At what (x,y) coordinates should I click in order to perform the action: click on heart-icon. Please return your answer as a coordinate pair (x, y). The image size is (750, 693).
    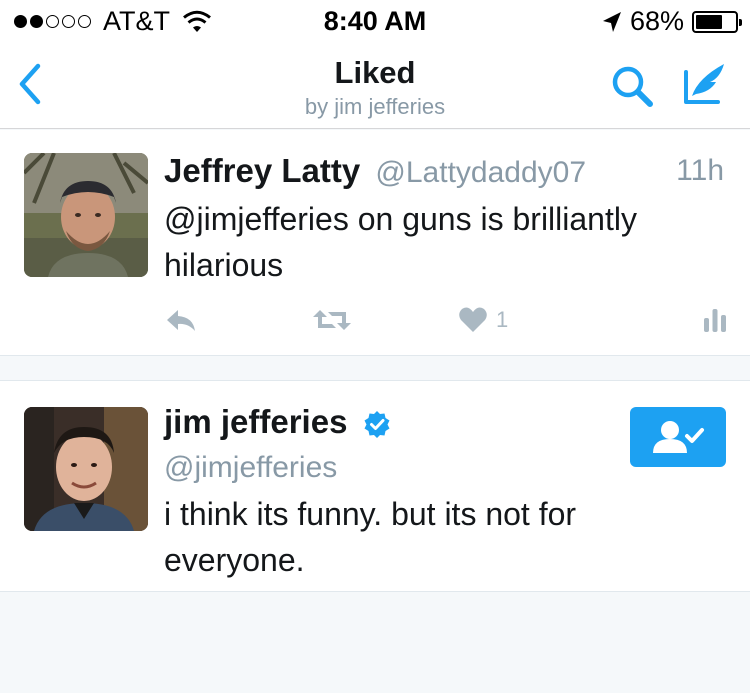
    Looking at the image, I should click on (473, 319).